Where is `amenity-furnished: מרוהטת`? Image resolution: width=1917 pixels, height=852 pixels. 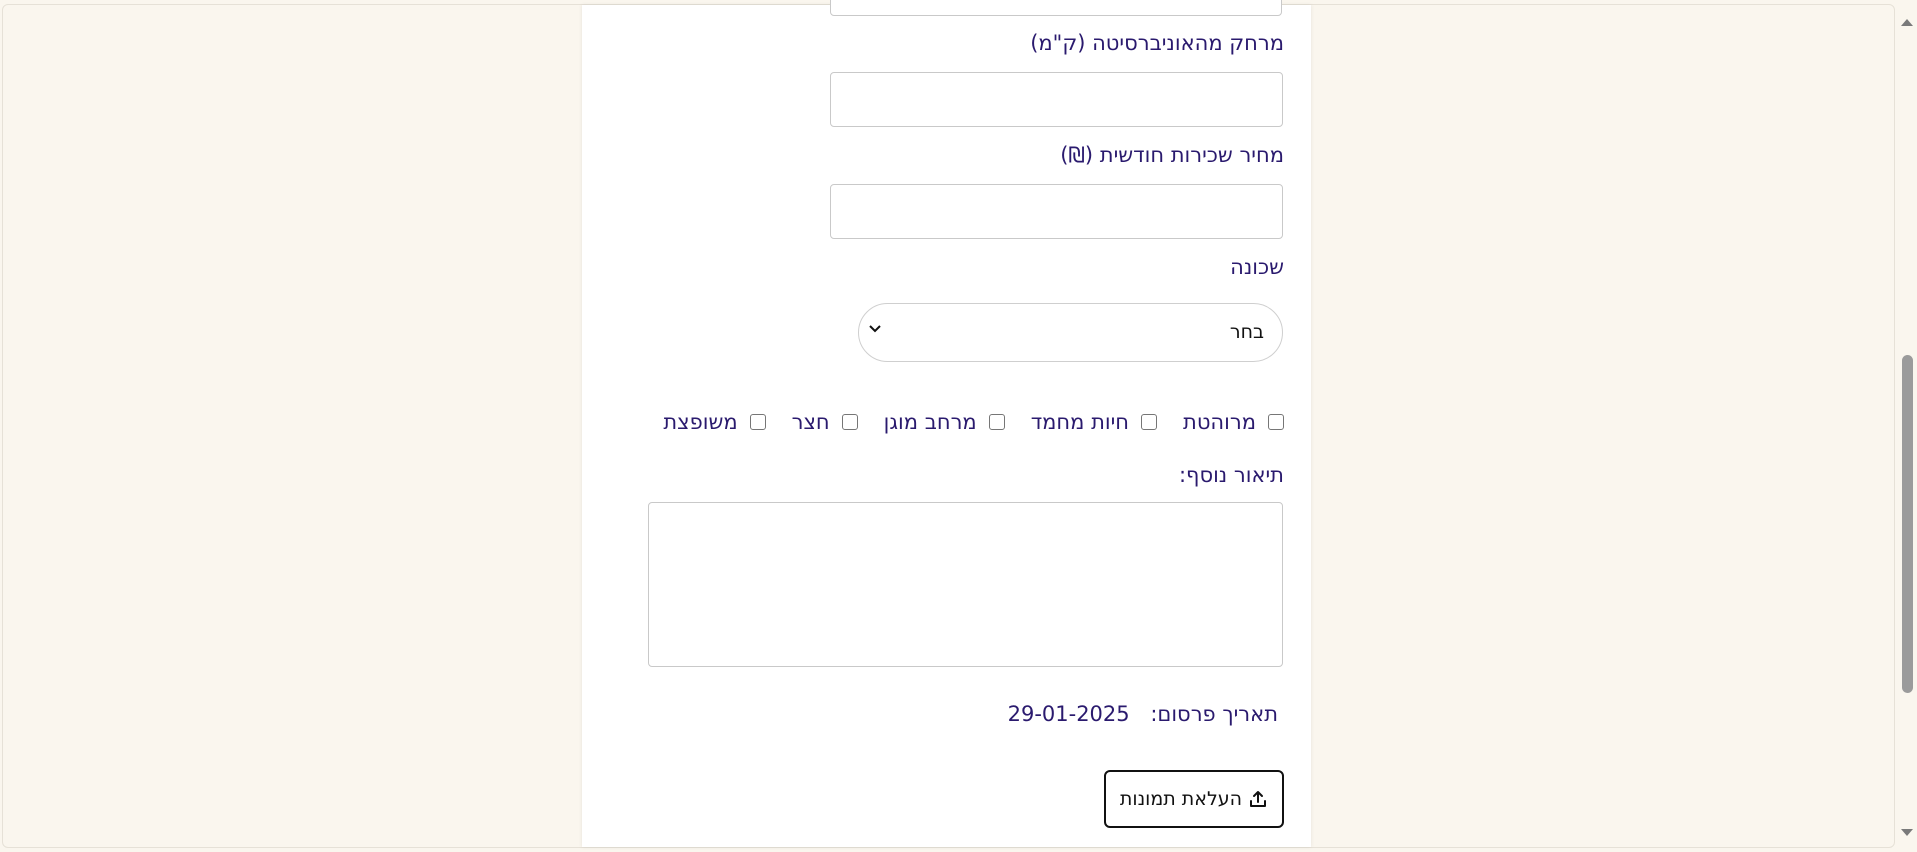
amenity-furnished: מרוהטת is located at coordinates (1220, 422).